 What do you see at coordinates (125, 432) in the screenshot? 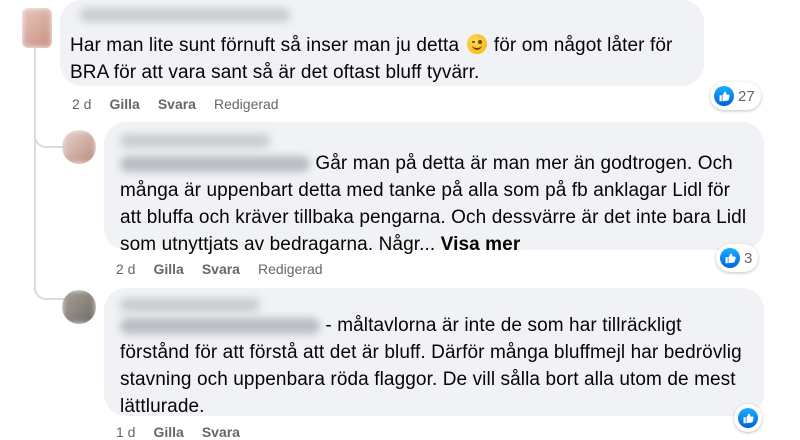
I see `timestamp: 1 d` at bounding box center [125, 432].